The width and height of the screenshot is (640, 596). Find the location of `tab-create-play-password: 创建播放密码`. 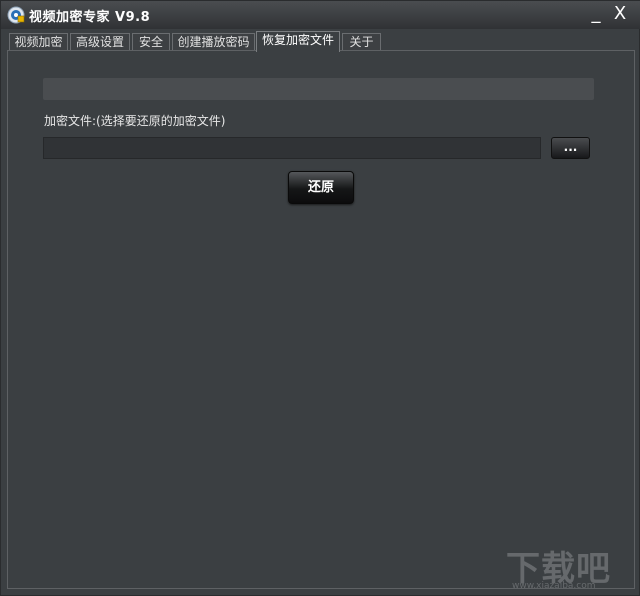

tab-create-play-password: 创建播放密码 is located at coordinates (213, 42).